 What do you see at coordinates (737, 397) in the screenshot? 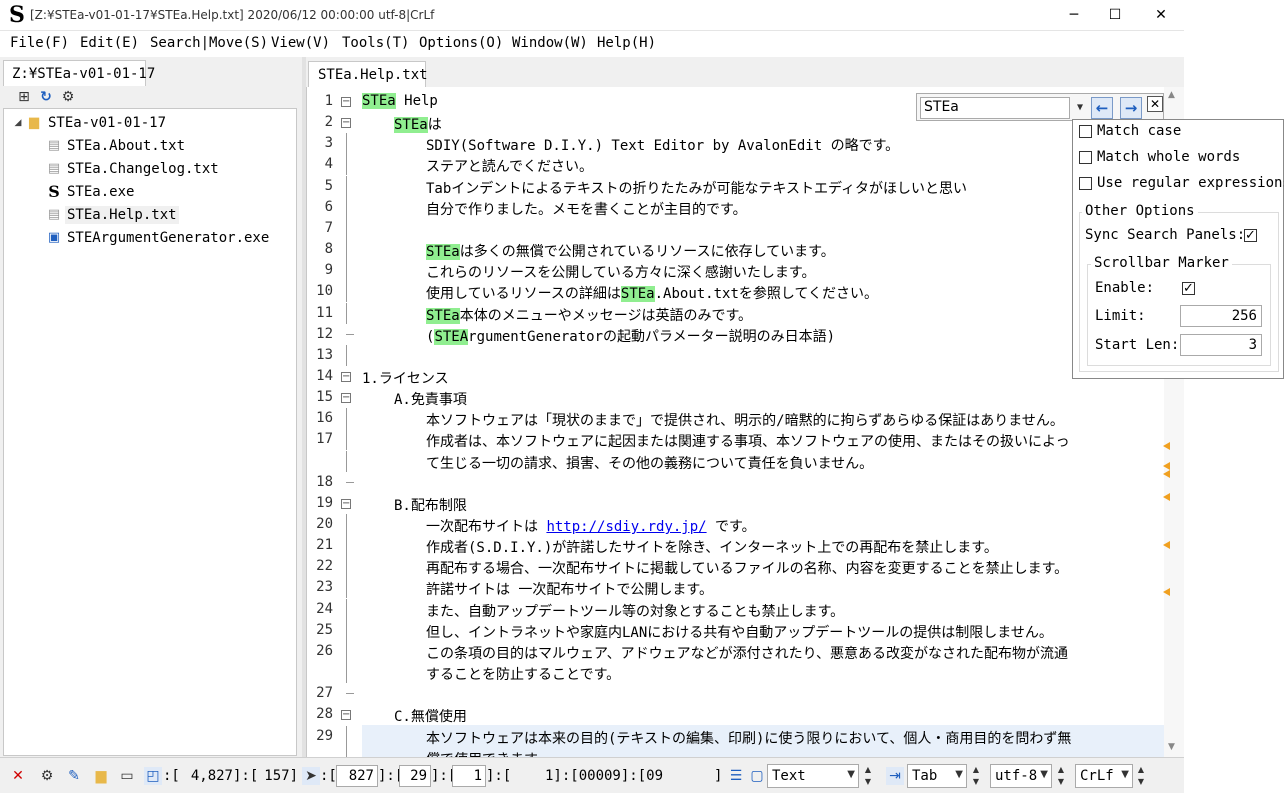
I see `editor-line: 15− A.免責事項` at bounding box center [737, 397].